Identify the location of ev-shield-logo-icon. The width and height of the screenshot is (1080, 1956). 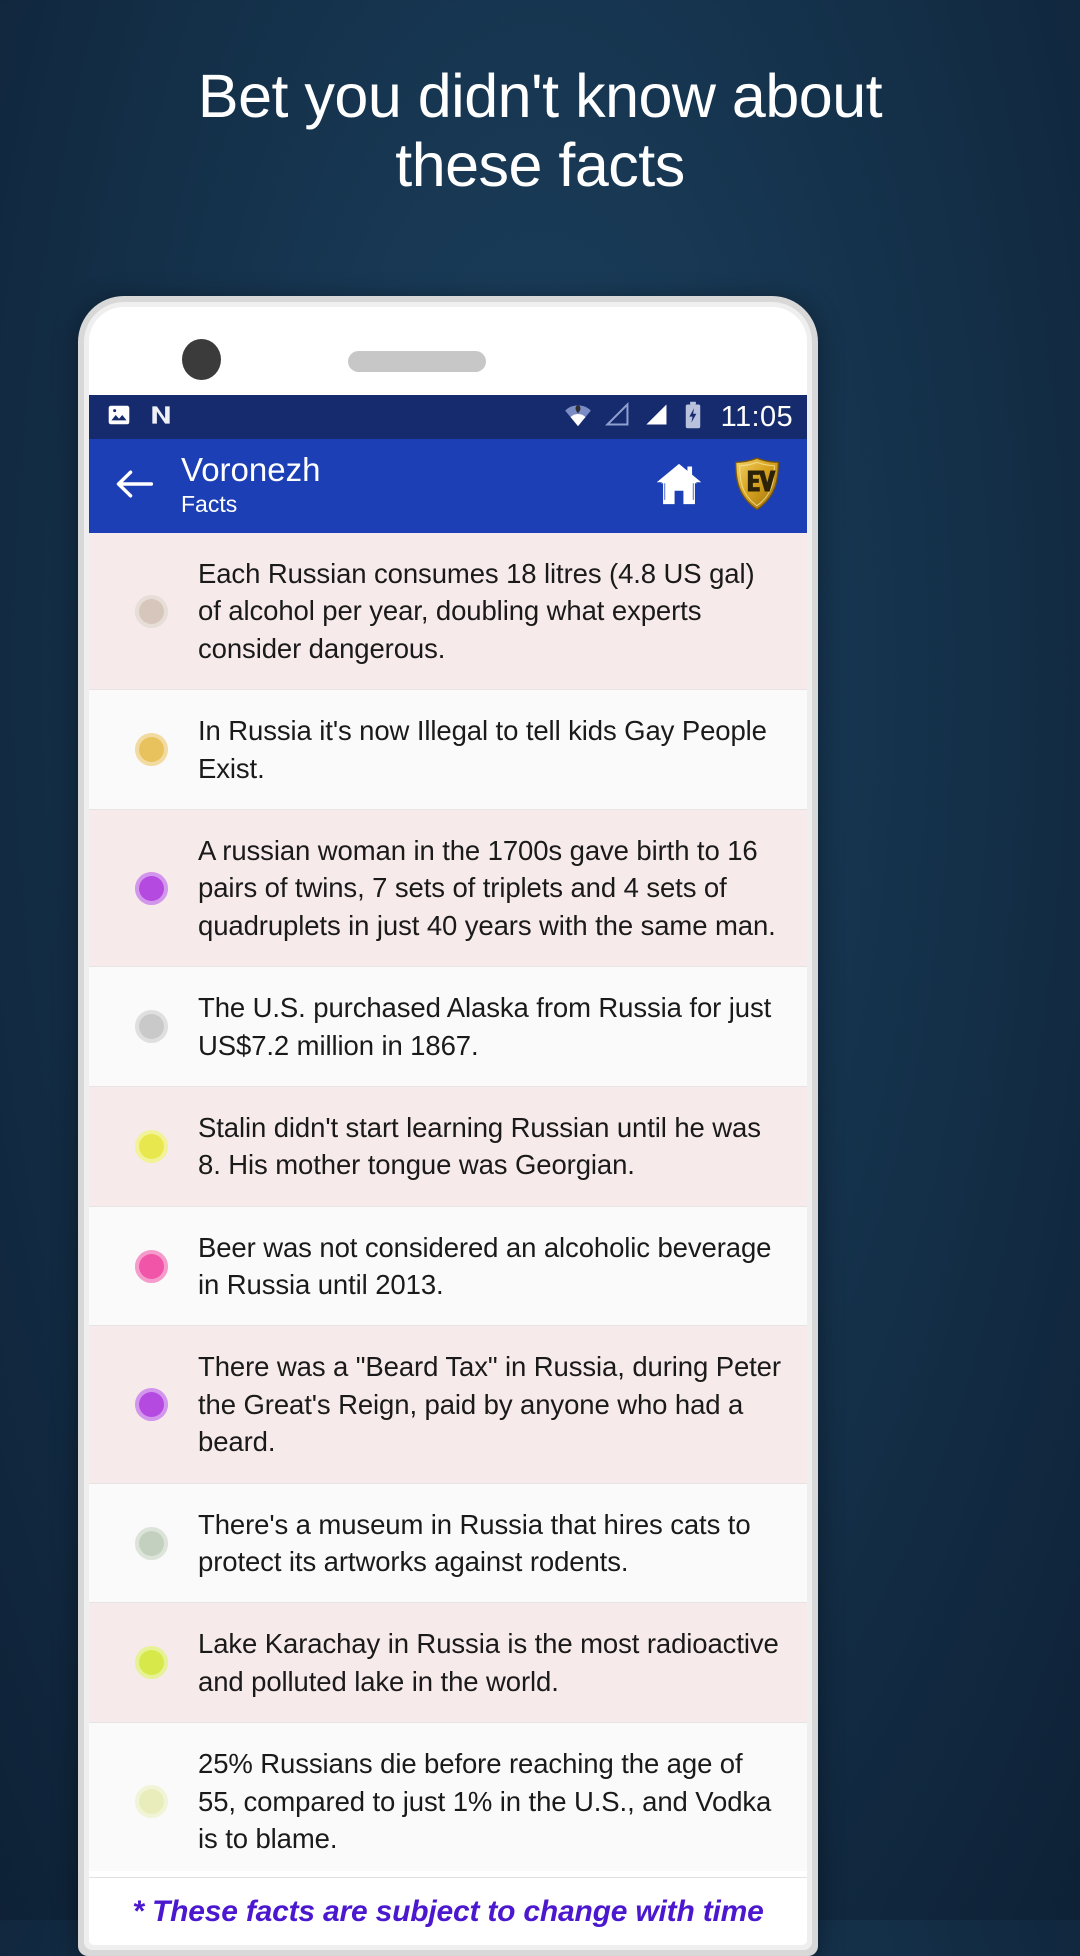
(757, 486).